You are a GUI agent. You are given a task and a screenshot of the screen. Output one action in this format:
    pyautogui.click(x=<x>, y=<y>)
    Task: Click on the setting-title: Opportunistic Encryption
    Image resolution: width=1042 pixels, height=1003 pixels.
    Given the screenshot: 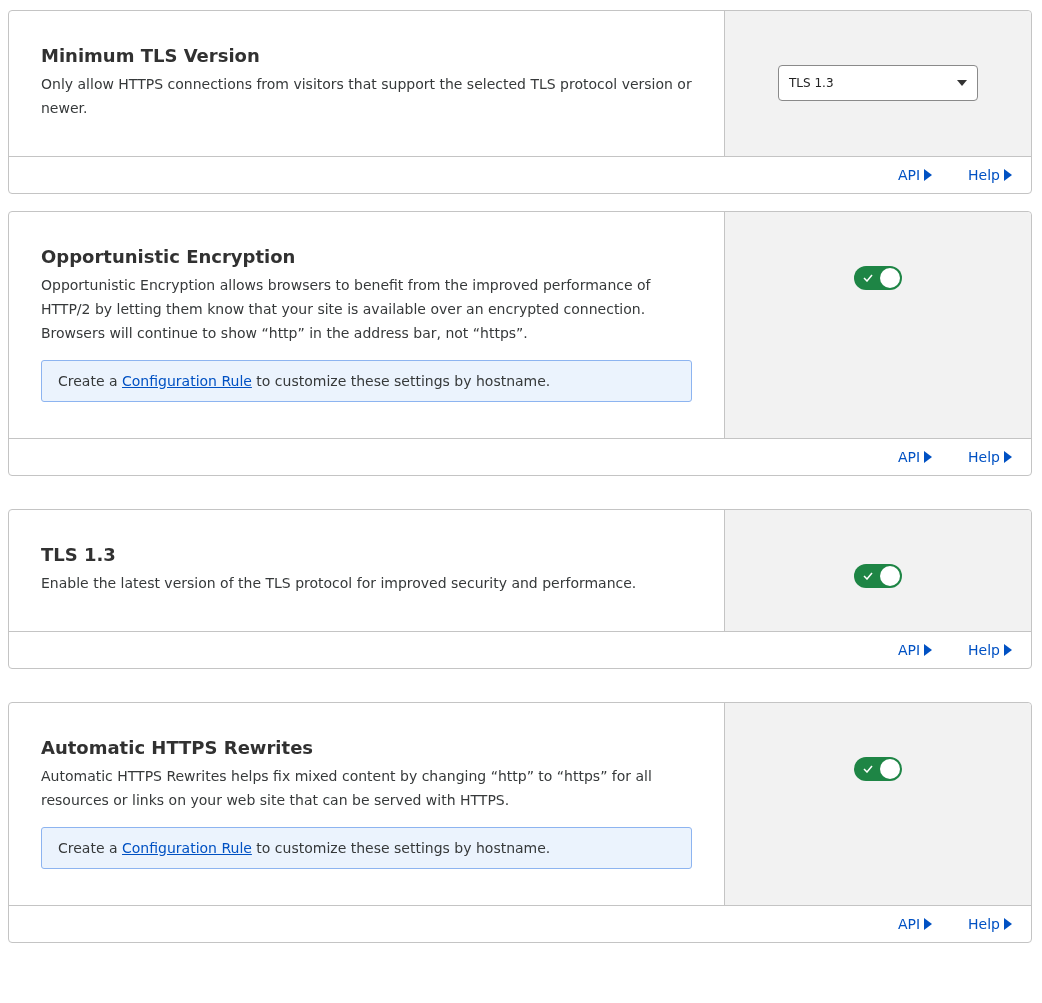 What is the action you would take?
    pyautogui.click(x=169, y=256)
    